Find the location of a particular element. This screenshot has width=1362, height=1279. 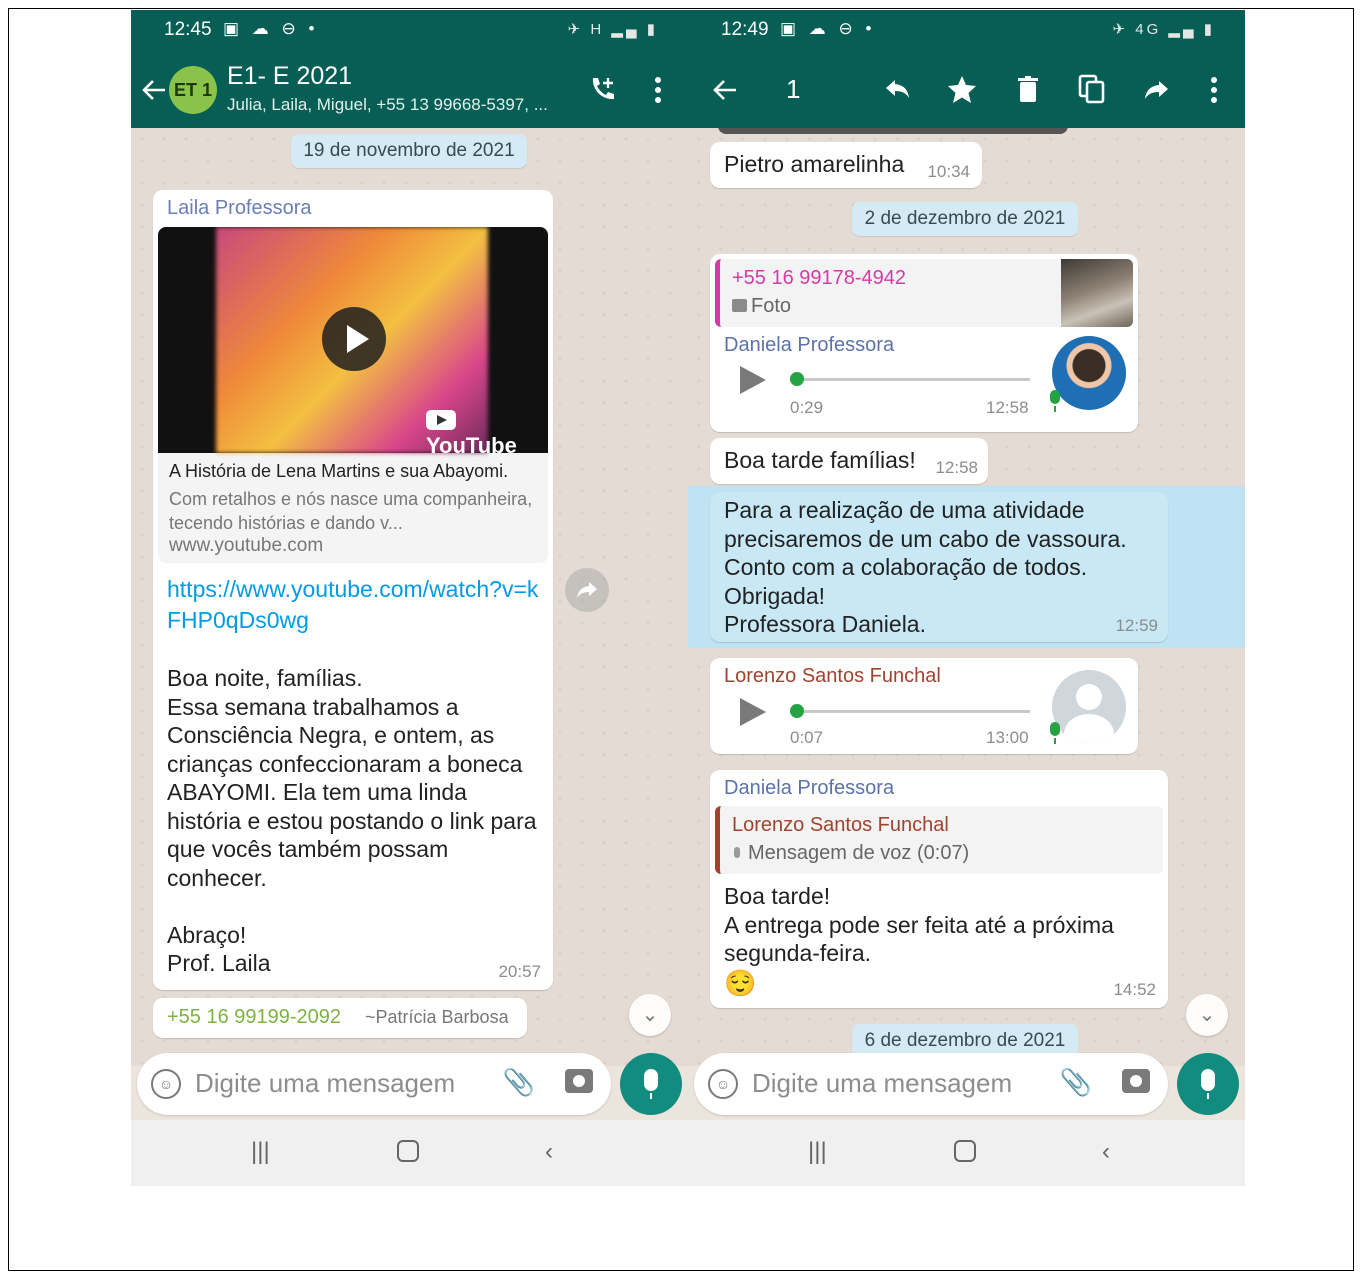

status-time: 12:45 is located at coordinates (188, 29).